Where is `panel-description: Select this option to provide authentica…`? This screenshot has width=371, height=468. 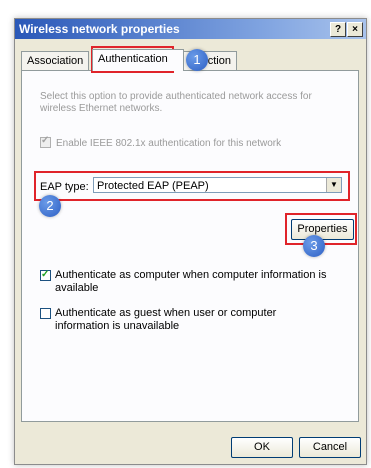
panel-description: Select this option to provide authentica… is located at coordinates (176, 102).